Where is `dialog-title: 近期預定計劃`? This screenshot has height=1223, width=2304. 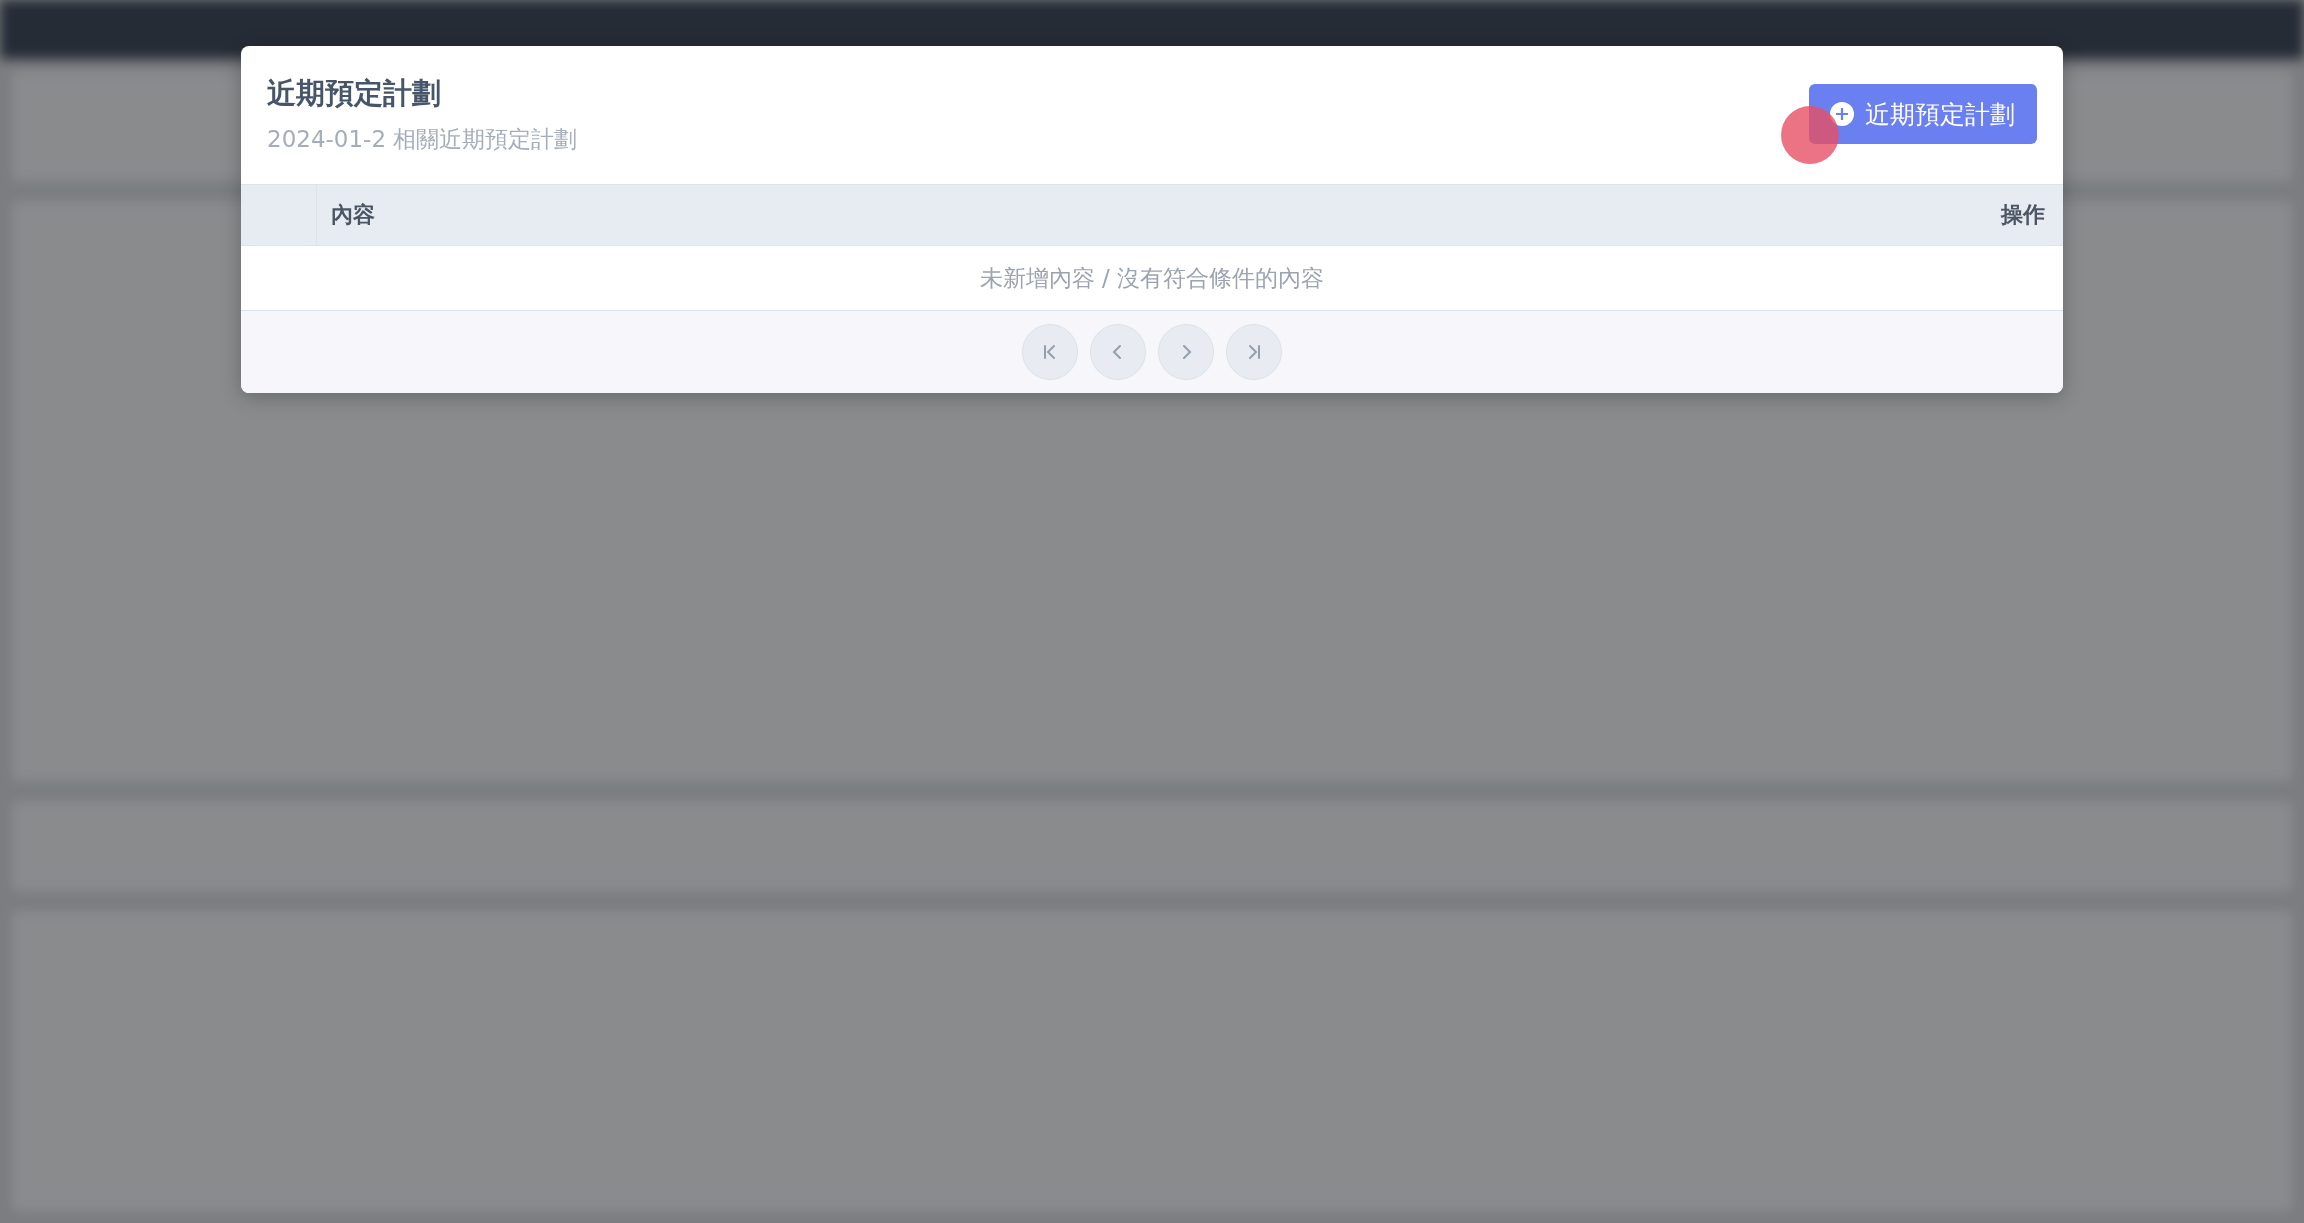
dialog-title: 近期預定計劃 is located at coordinates (354, 93).